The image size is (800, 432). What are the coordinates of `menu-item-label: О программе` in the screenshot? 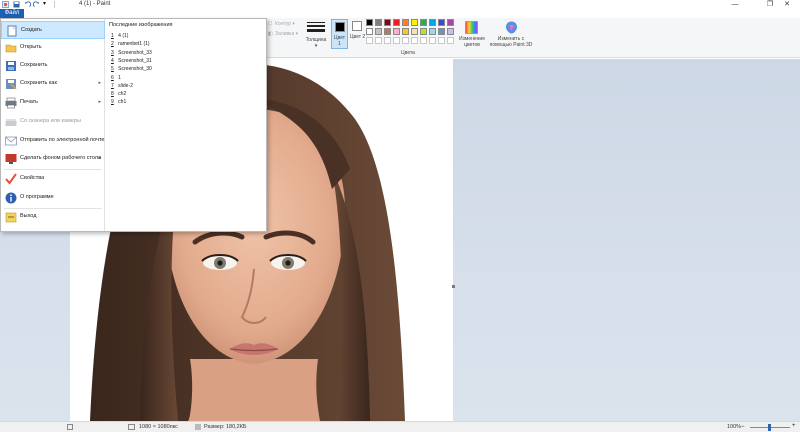 It's located at (37, 197).